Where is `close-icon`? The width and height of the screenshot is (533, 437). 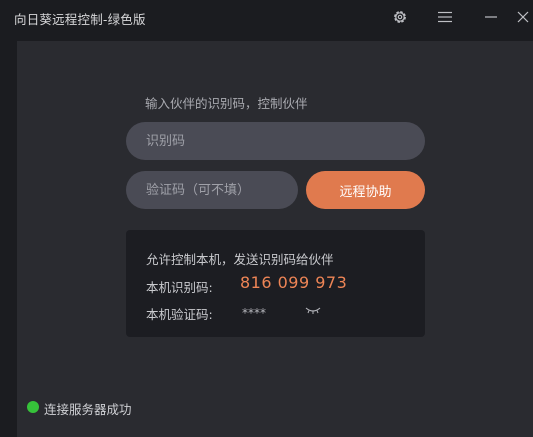 close-icon is located at coordinates (523, 17).